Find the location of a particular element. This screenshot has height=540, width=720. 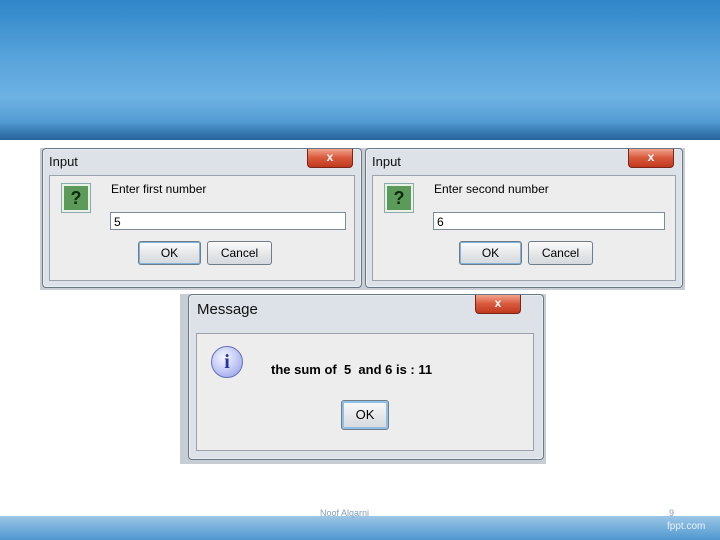

dialog-content: ? Enter first number 5 OK Cancel is located at coordinates (202, 228).